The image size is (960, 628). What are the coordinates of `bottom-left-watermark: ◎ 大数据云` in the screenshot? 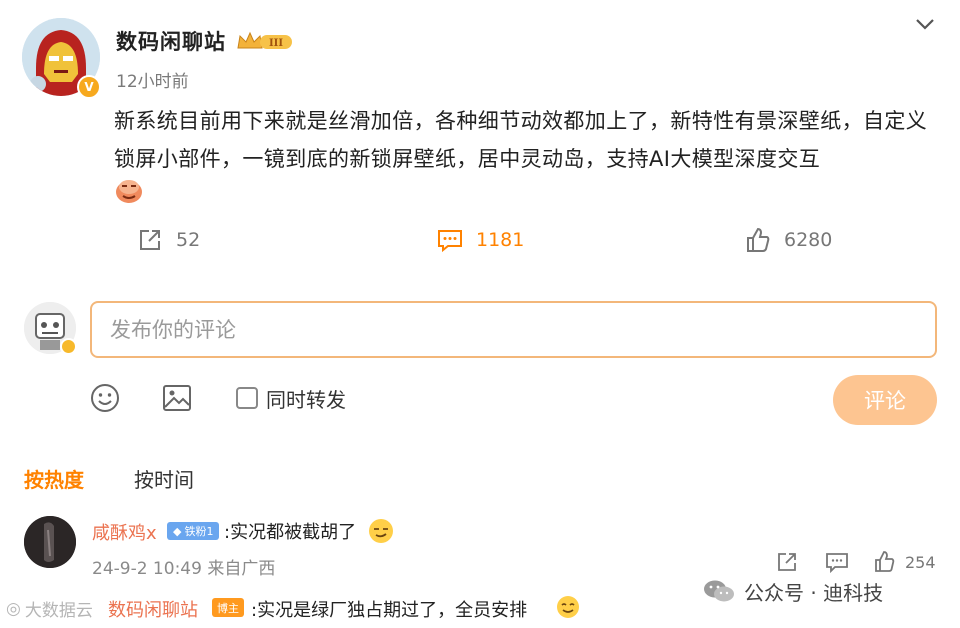 It's located at (49, 609).